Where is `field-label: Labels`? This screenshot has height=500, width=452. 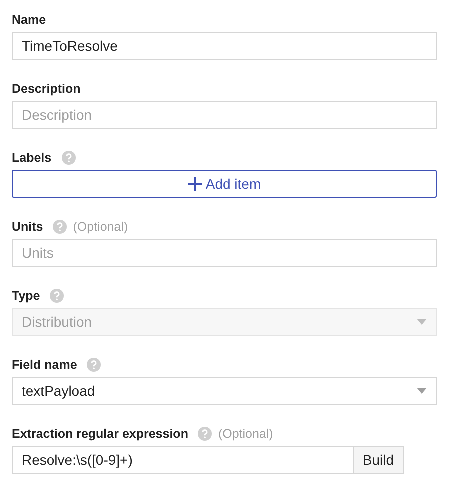
field-label: Labels is located at coordinates (32, 158).